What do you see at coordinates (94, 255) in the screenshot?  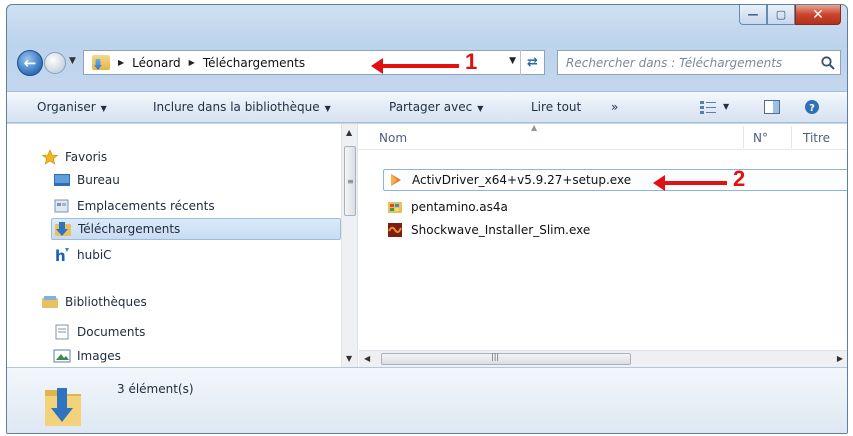 I see `nav-label: hubiC` at bounding box center [94, 255].